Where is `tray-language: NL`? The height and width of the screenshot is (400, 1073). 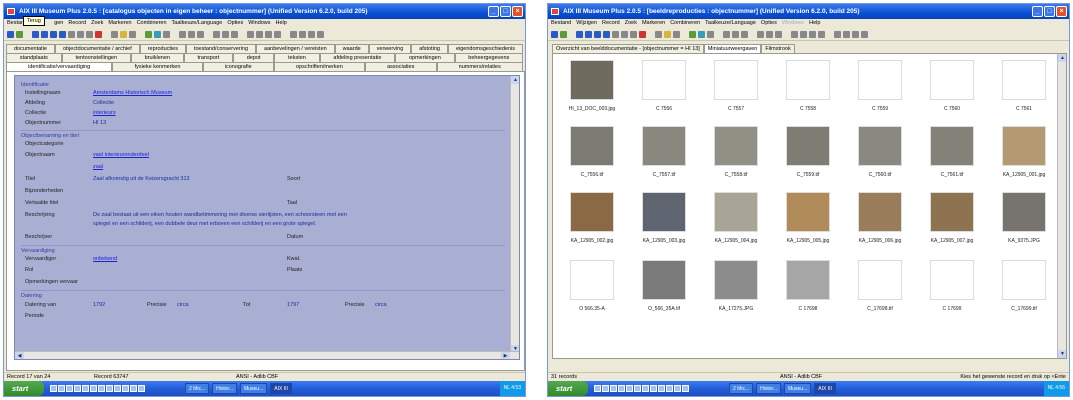
tray-language: NL is located at coordinates (507, 388).